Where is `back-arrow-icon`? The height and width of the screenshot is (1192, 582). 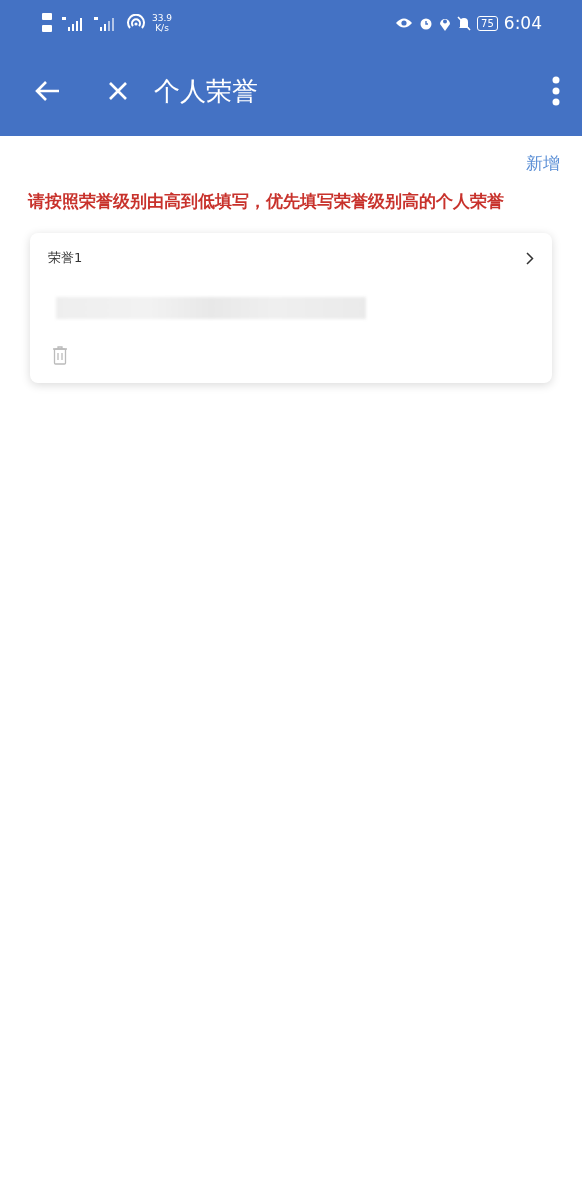 back-arrow-icon is located at coordinates (47, 91).